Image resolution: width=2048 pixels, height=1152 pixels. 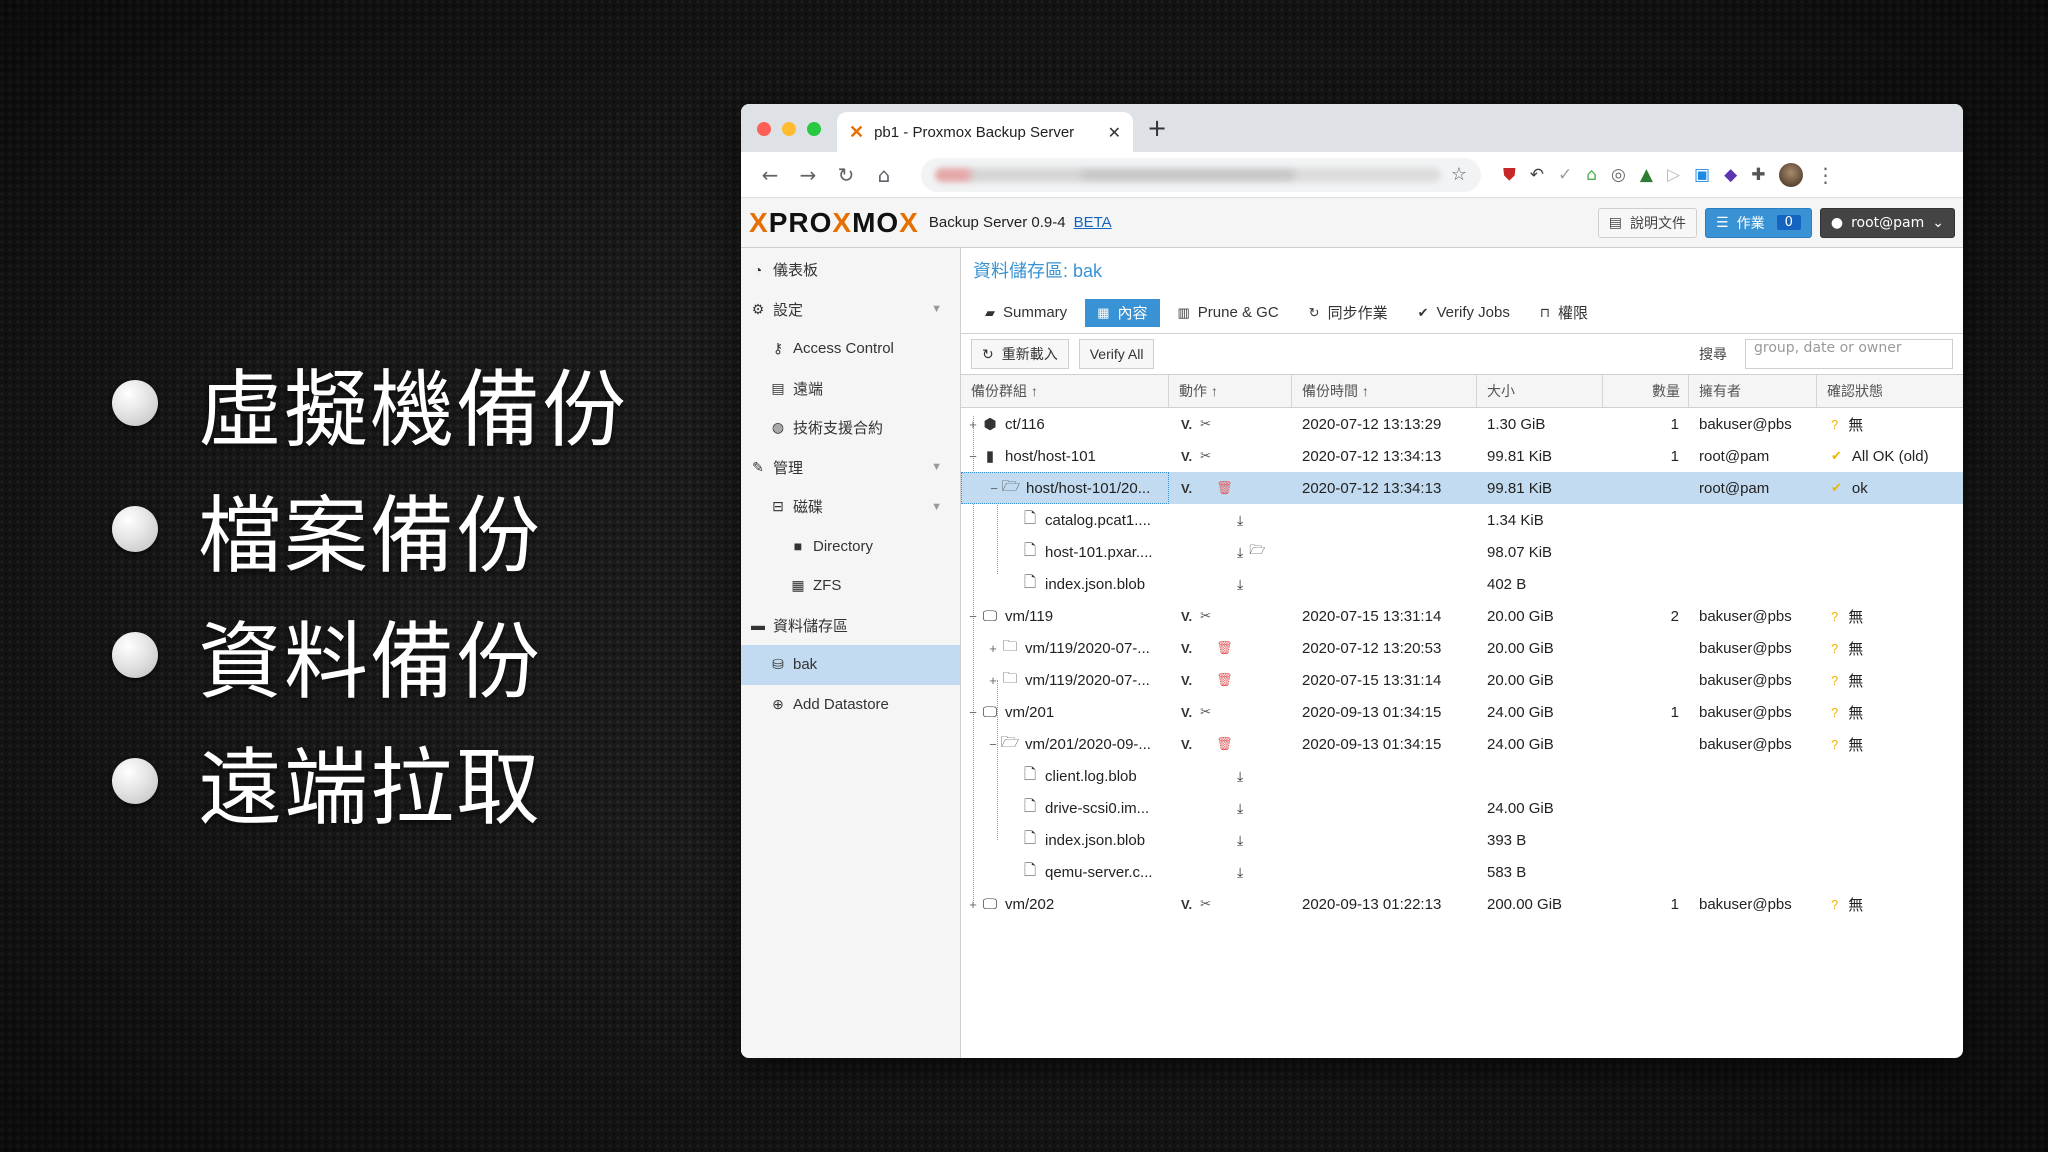 I want to click on profile-avatar, so click(x=1791, y=174).